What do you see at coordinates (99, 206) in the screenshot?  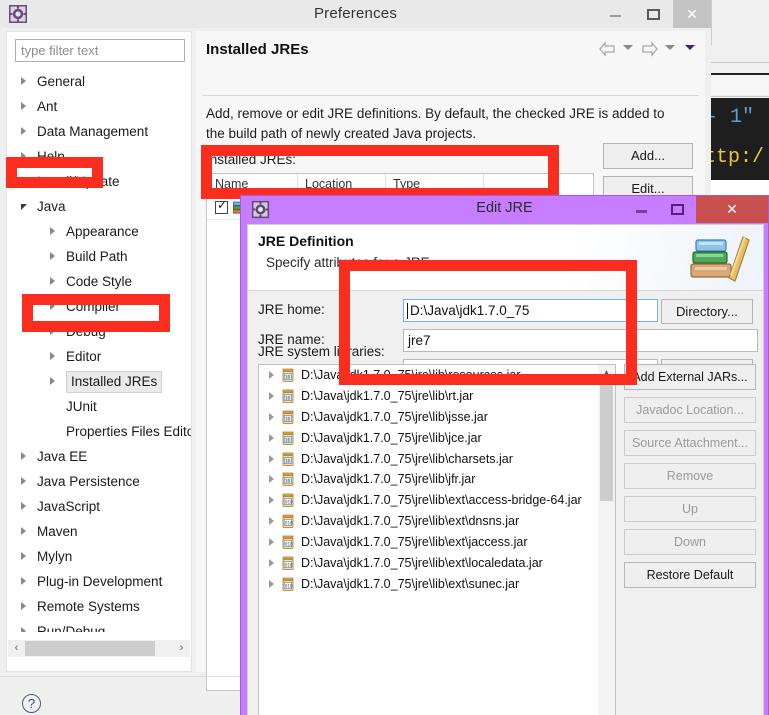 I see `sidebar-item-java: Java` at bounding box center [99, 206].